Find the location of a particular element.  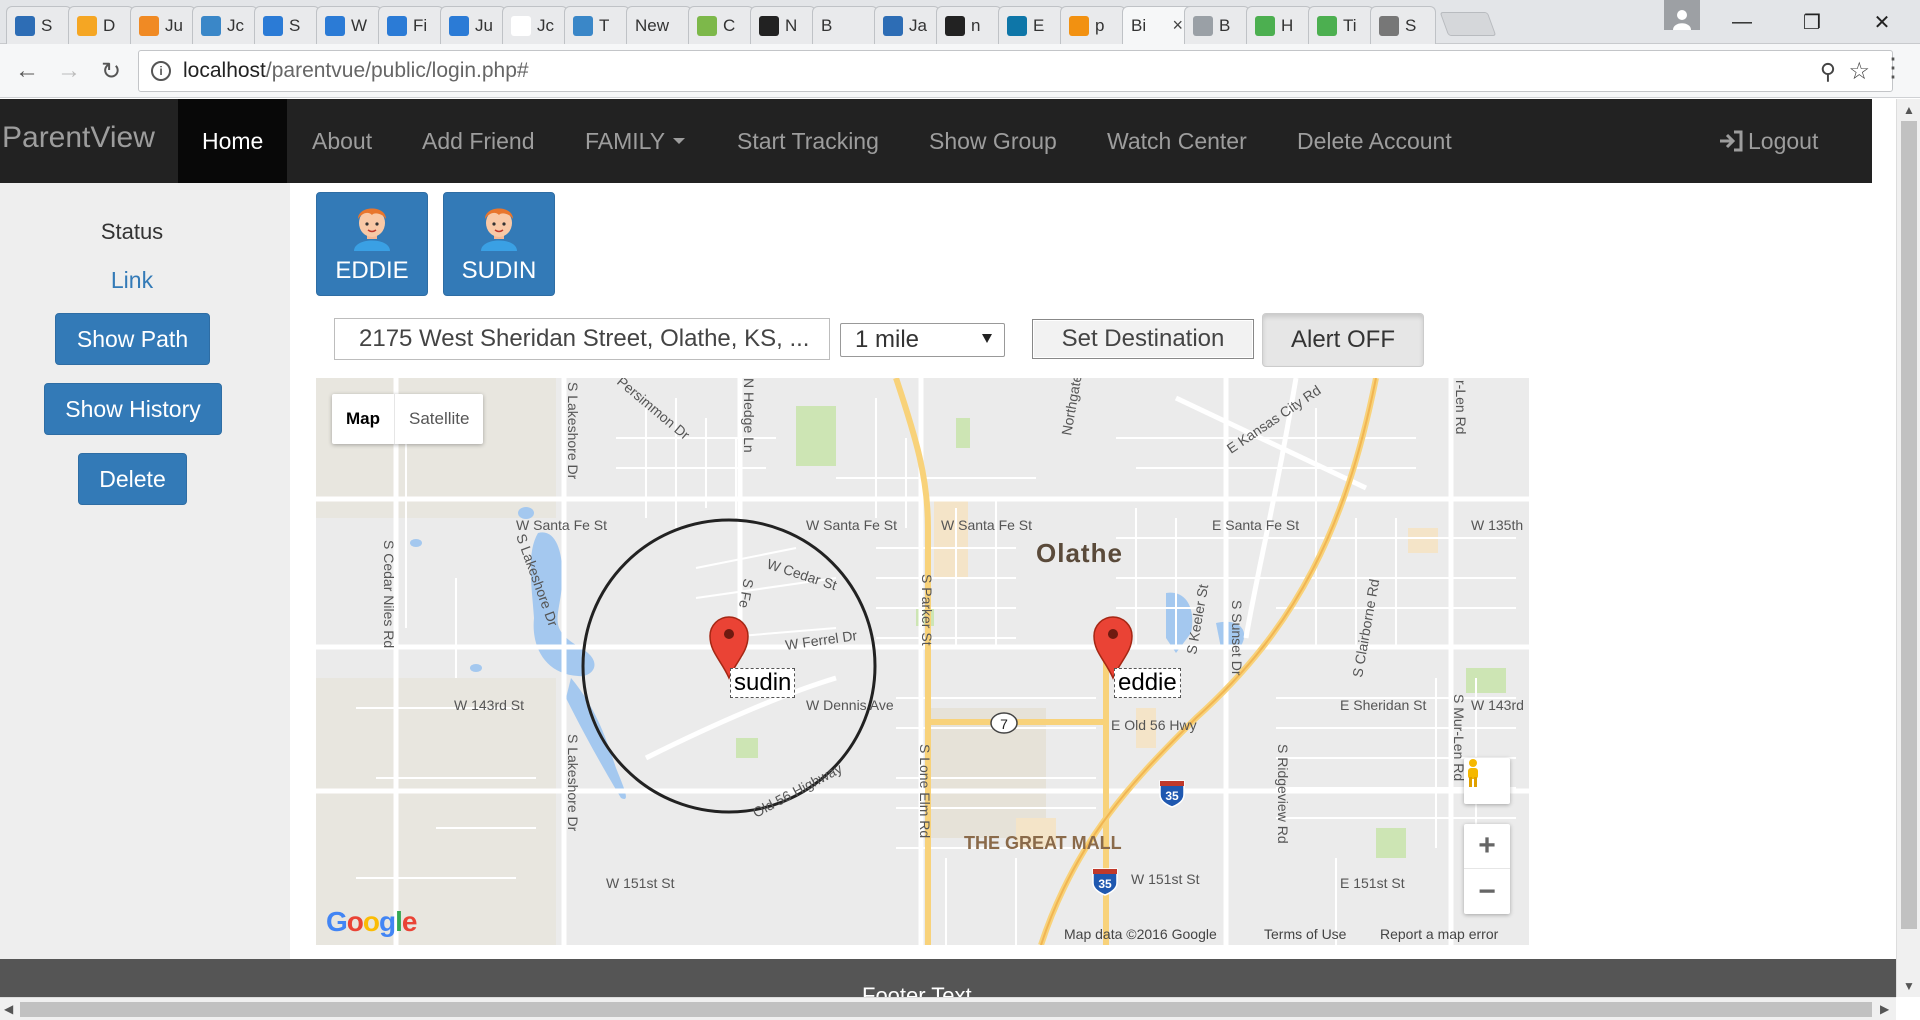

alert-toggle-button: Alert OFF is located at coordinates (1343, 340).